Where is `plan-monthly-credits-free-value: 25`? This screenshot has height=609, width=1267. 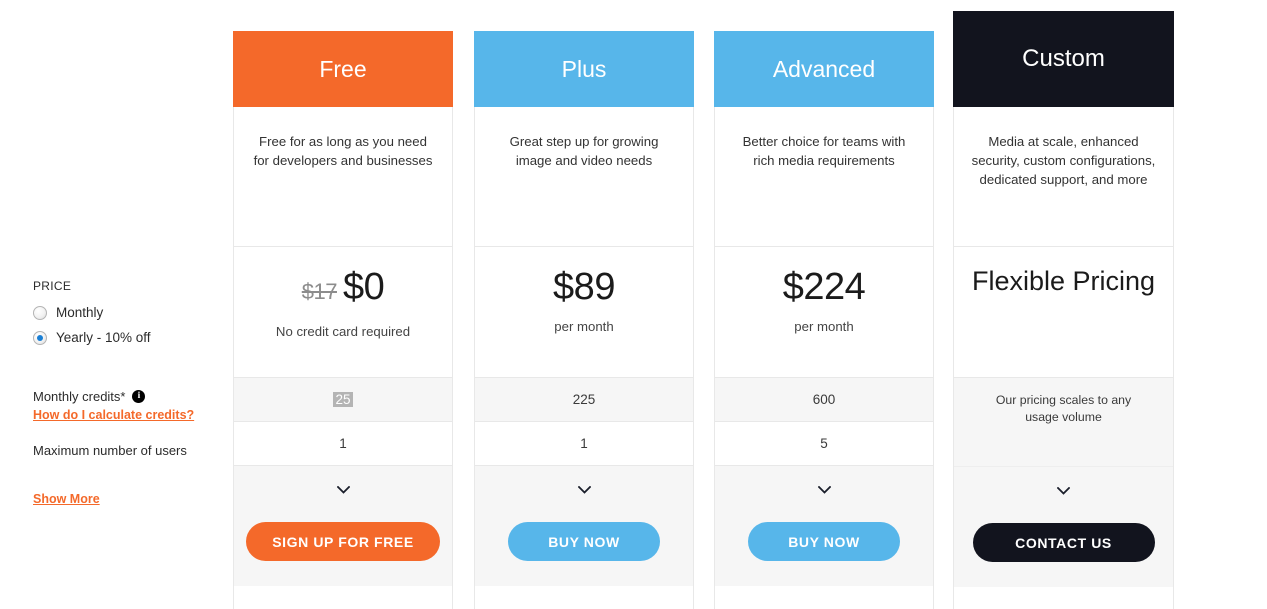
plan-monthly-credits-free-value: 25 is located at coordinates (343, 399).